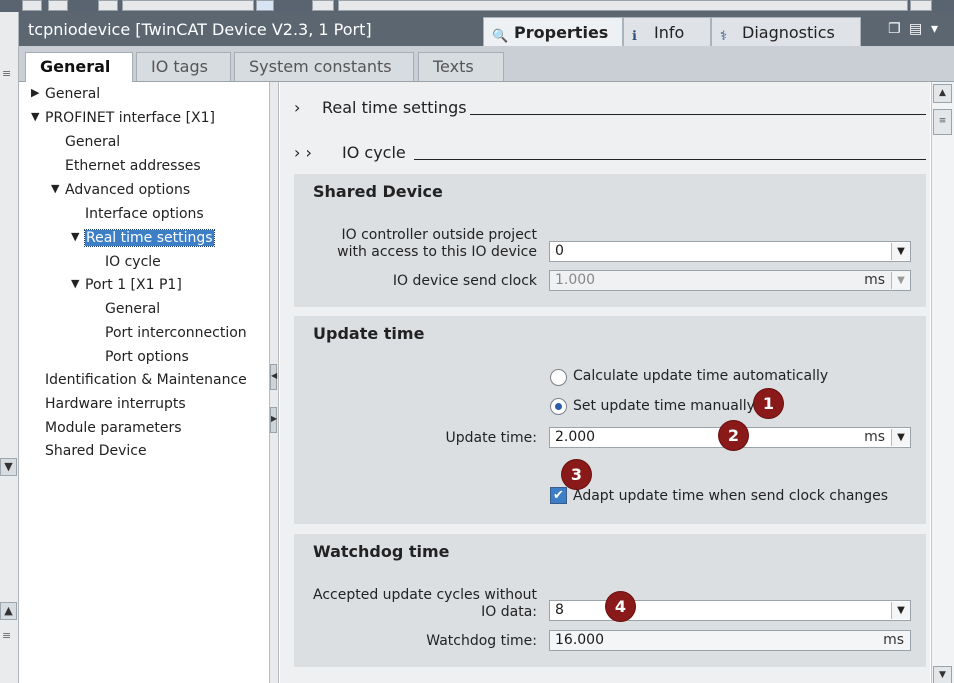 The image size is (954, 683). I want to click on tree-item-general: ▶ General, so click(66, 94).